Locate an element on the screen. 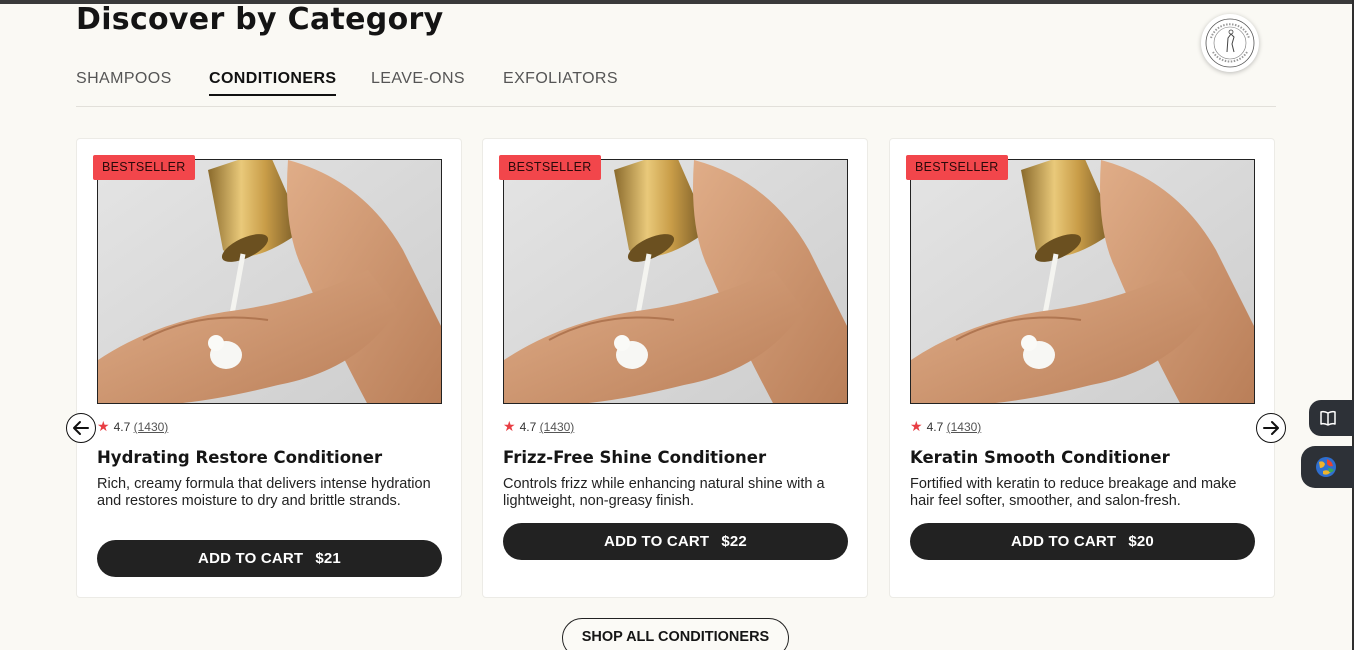 This screenshot has width=1354, height=650. shop-all-conditioners-button: SHOP ALL CONDITIONERS is located at coordinates (675, 634).